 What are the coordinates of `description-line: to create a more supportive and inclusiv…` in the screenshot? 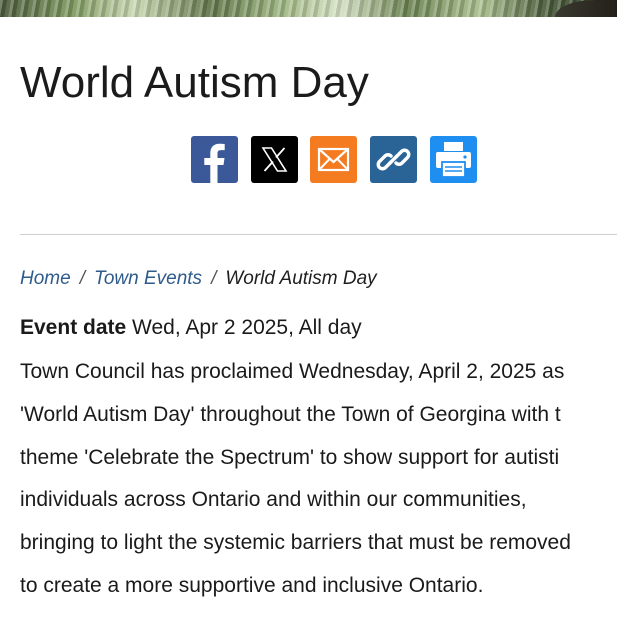 It's located at (252, 585).